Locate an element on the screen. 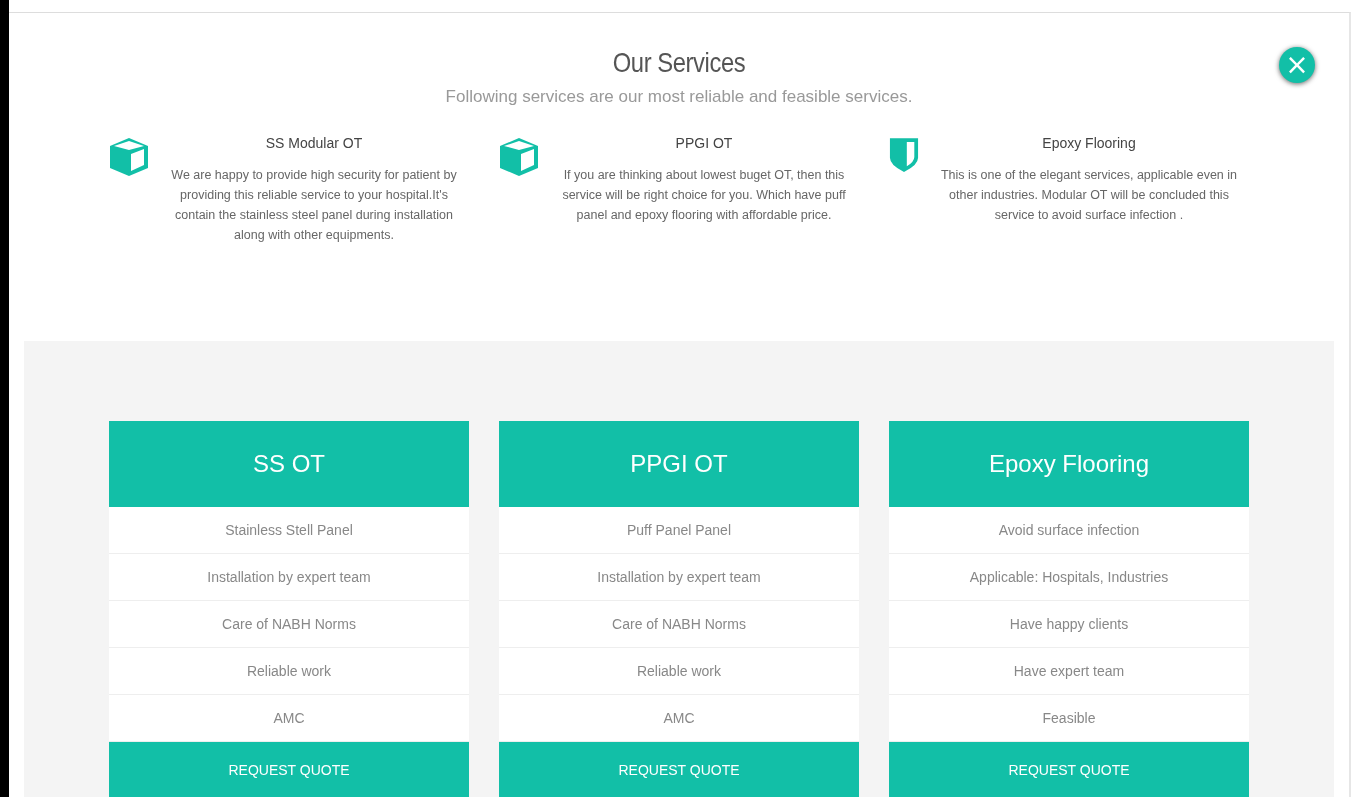  service-title: PPGI OT is located at coordinates (704, 143).